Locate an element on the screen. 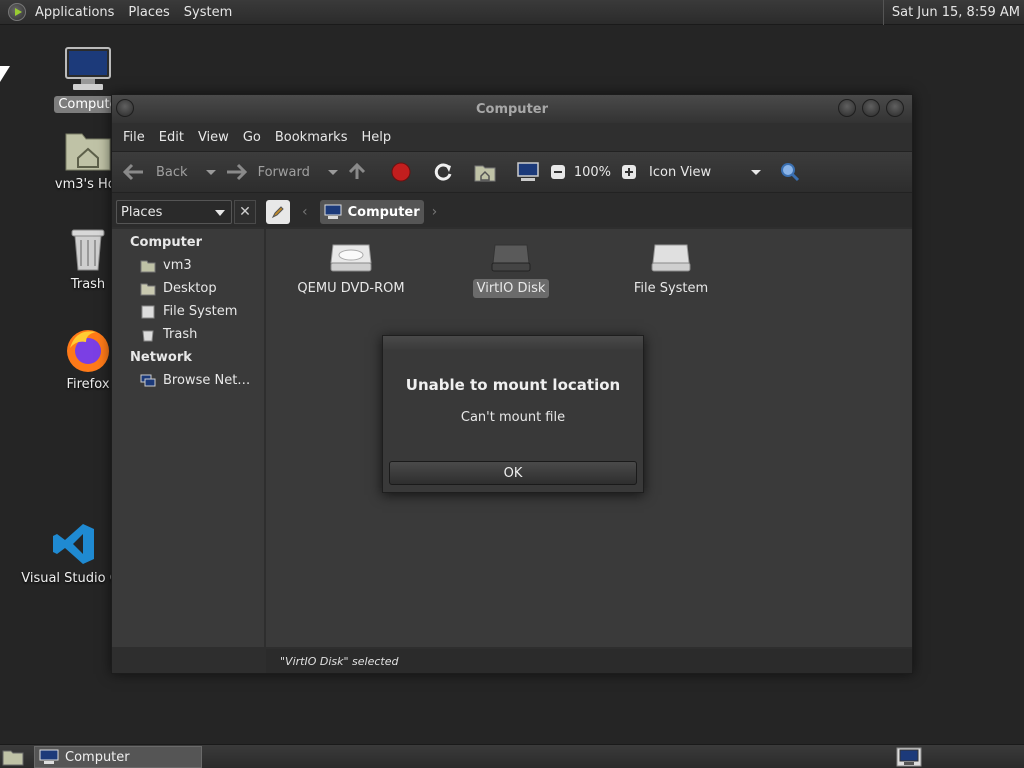 The width and height of the screenshot is (1024, 768). hard-disk-icon is located at coordinates (511, 258).